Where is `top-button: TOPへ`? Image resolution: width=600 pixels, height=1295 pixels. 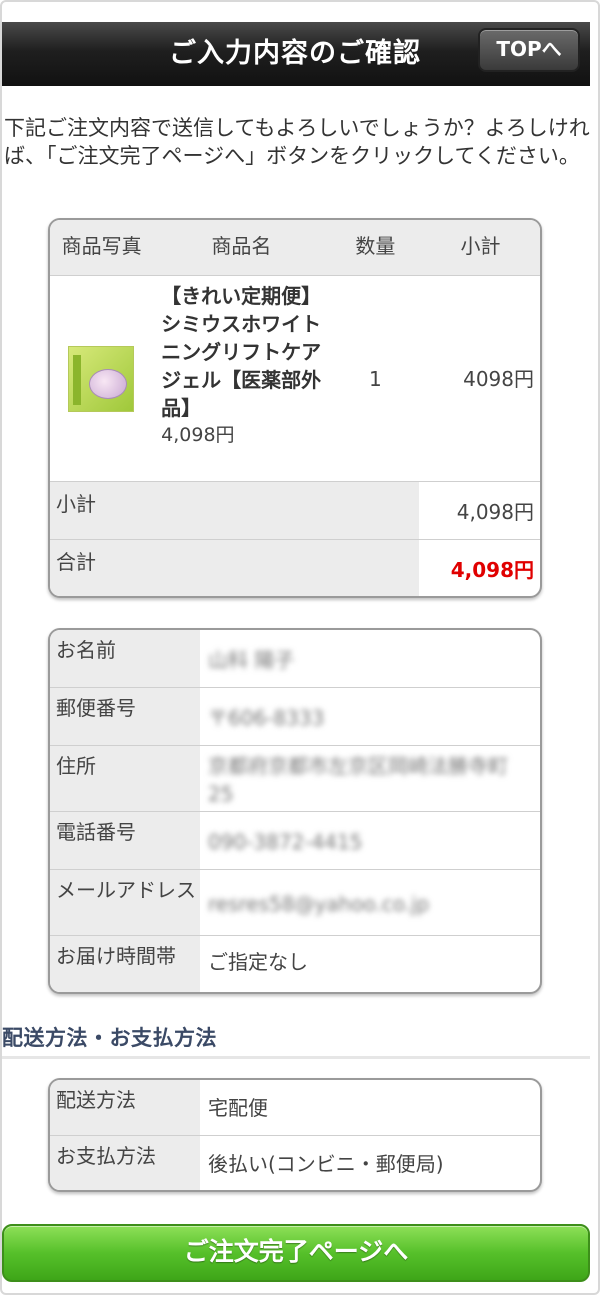 top-button: TOPへ is located at coordinates (529, 50).